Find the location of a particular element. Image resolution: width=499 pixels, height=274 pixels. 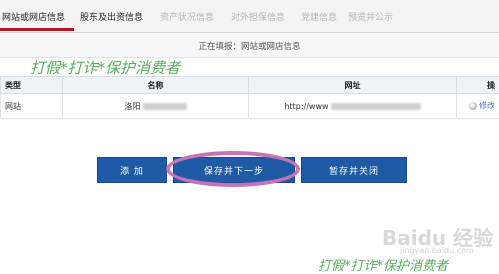

tab-preview-publish: 预览并公示 is located at coordinates (370, 16).